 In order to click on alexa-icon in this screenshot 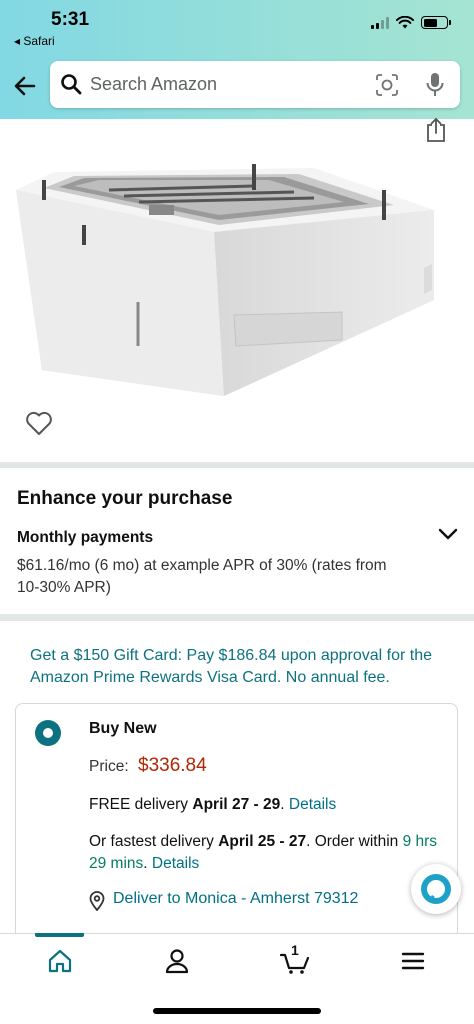, I will do `click(436, 889)`.